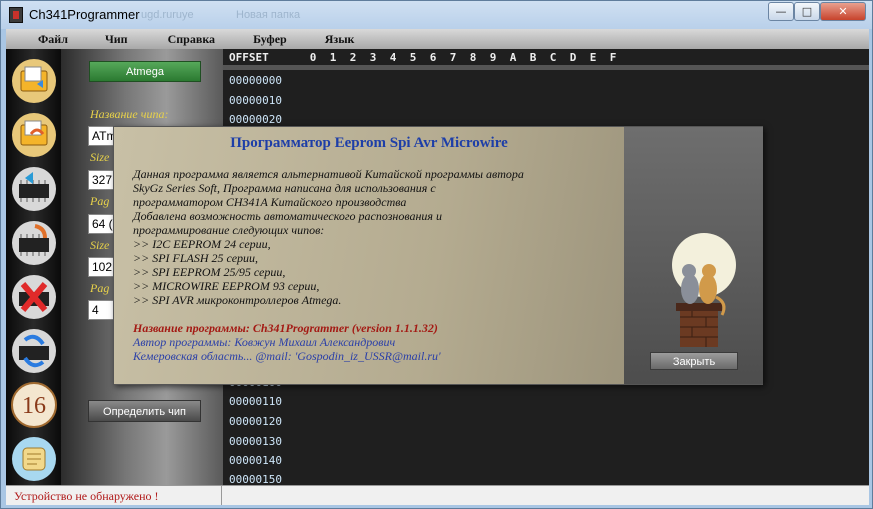 This screenshot has height=509, width=873. I want to click on about-line: >> SPI FLASH 25 серии,, so click(196, 258).